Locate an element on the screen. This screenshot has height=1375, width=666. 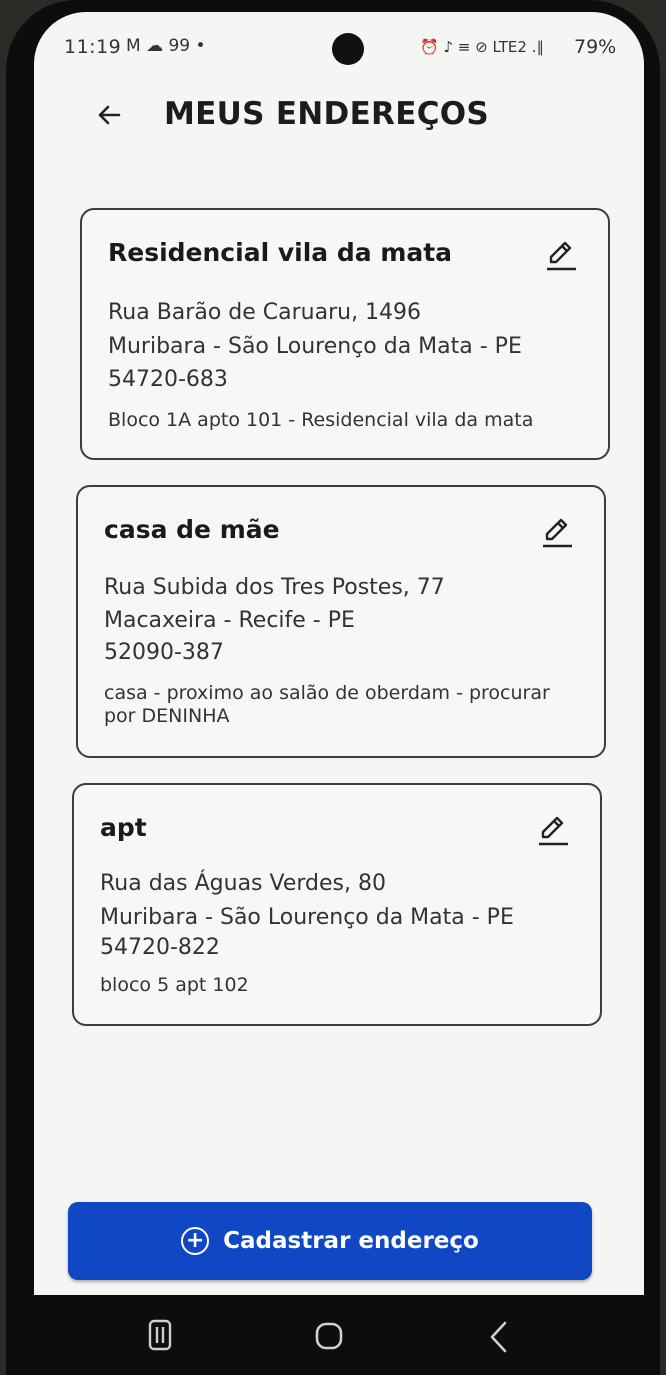
add-address-label: Cadastrar endereço is located at coordinates (351, 1241).